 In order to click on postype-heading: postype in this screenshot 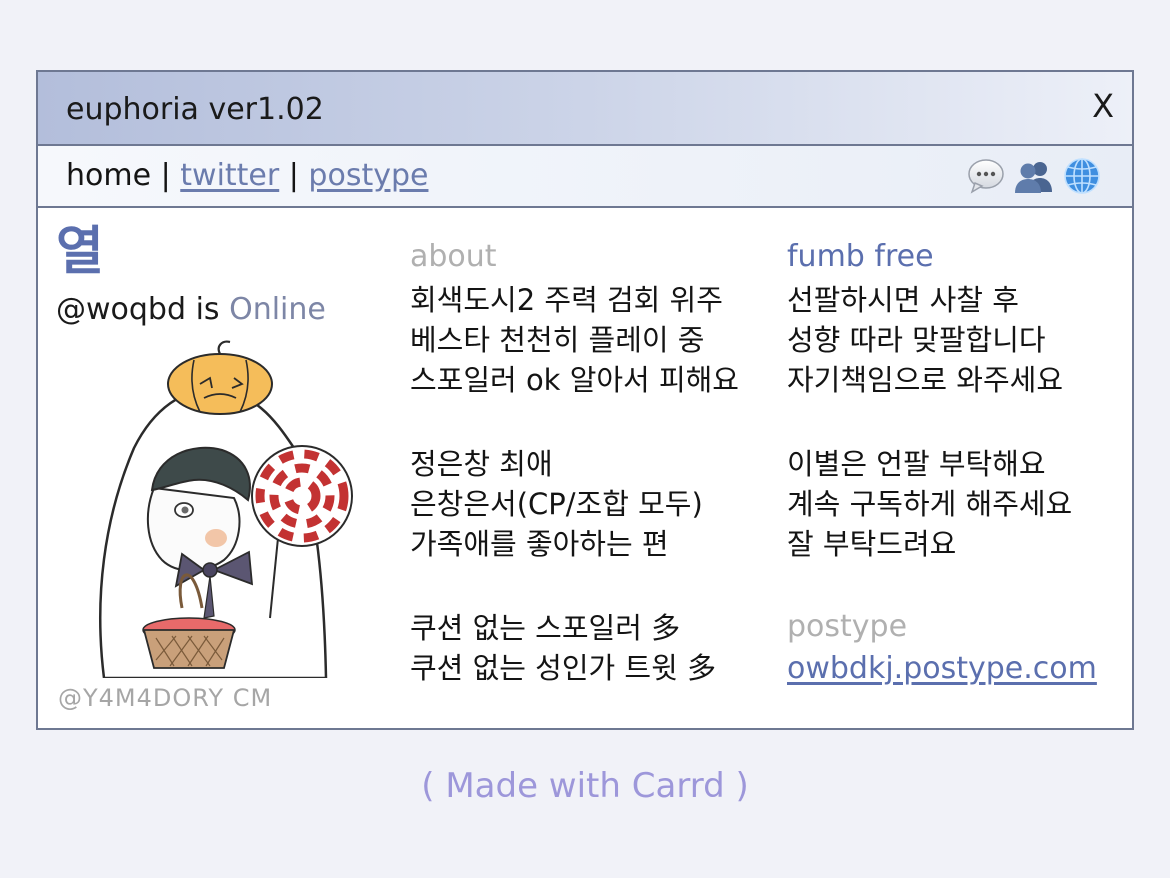, I will do `click(847, 626)`.